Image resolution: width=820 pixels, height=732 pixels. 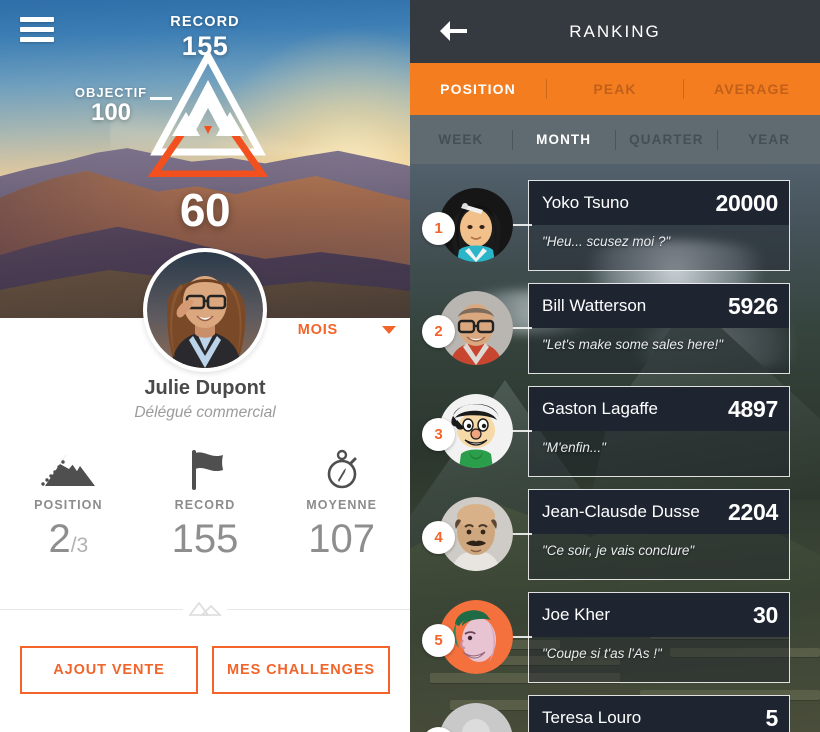 What do you see at coordinates (205, 22) in the screenshot?
I see `hero-record-label: RECORD` at bounding box center [205, 22].